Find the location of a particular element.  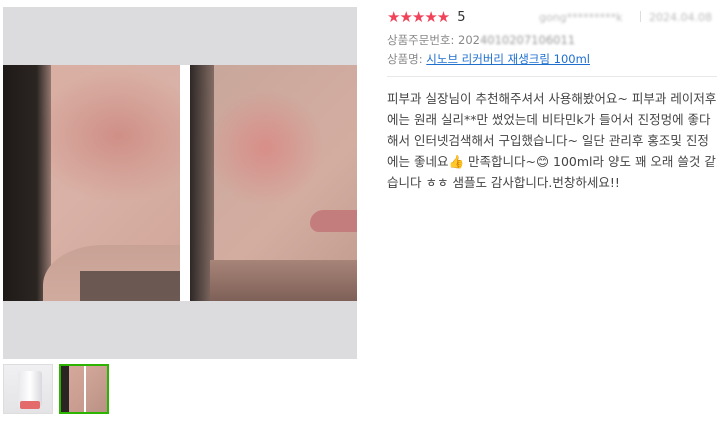

product-name-row: 상품명: 시노브 리커버리 재생크림 100ml is located at coordinates (488, 59).